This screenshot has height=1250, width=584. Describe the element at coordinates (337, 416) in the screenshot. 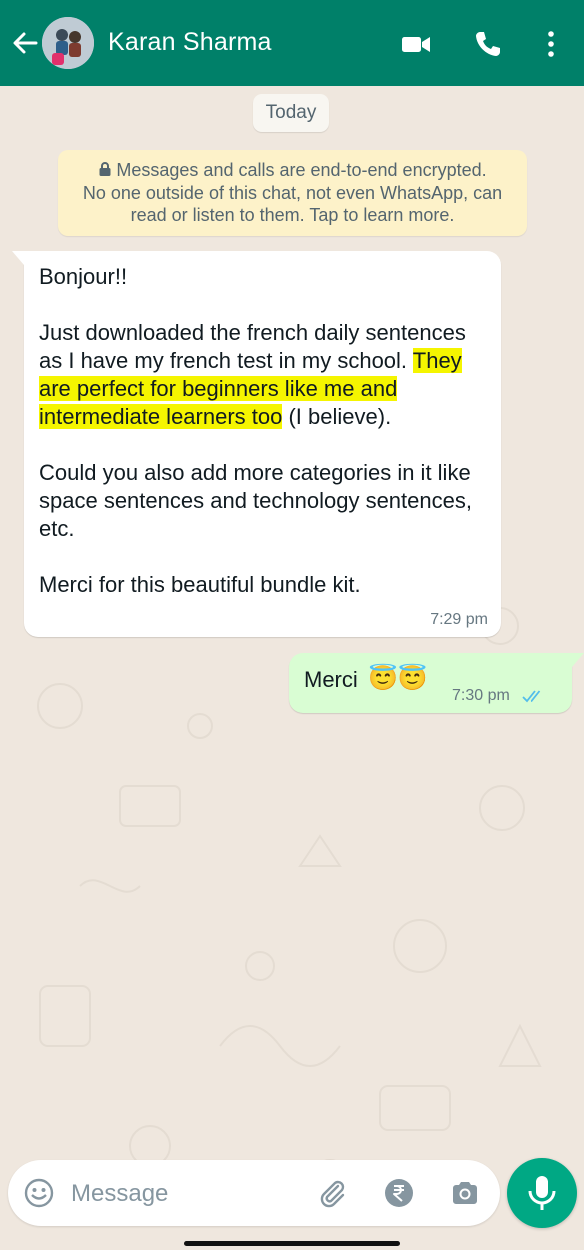

I see `paragraph-2-end: (I believe).` at that location.